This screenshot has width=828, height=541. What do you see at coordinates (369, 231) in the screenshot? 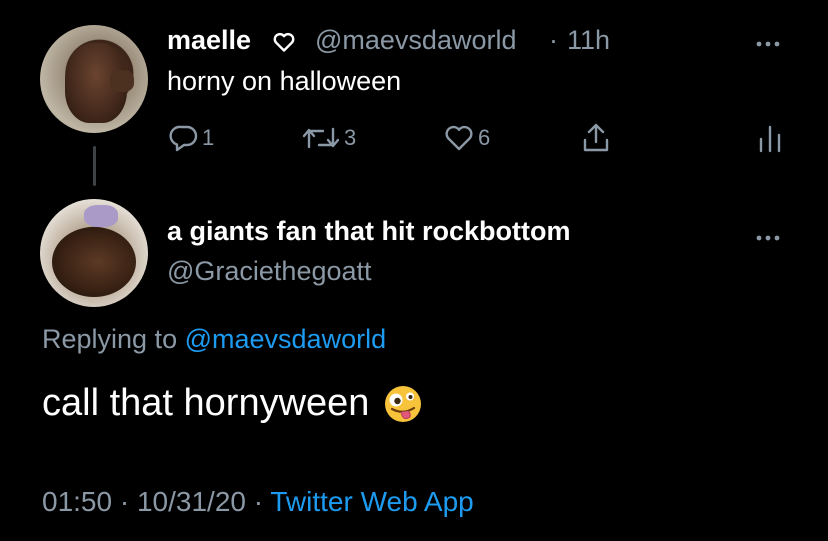
I see `reply-display-name: a giants fan that hit rockbottom` at bounding box center [369, 231].